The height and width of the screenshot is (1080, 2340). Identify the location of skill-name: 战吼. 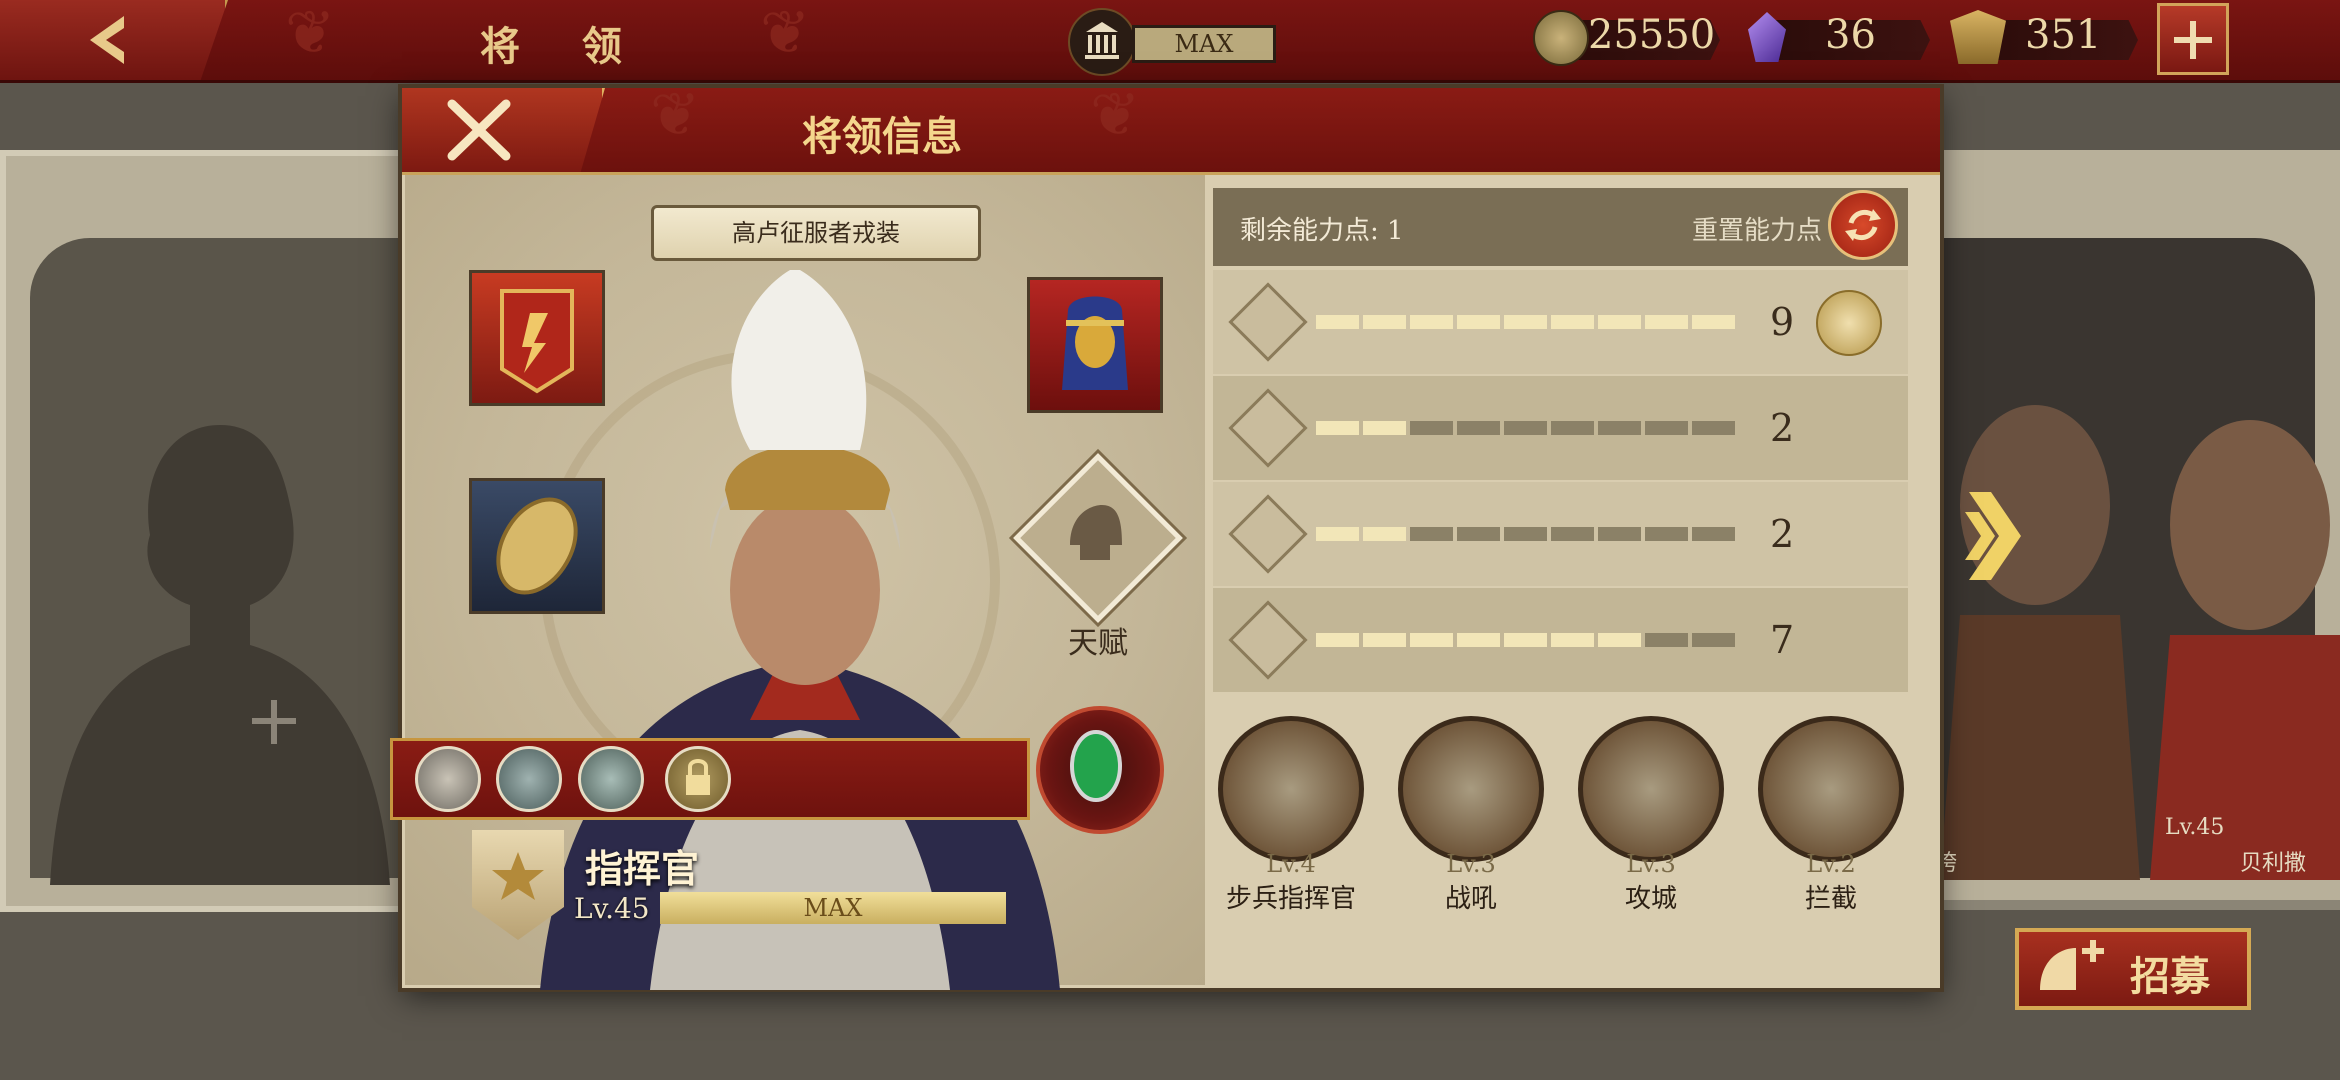
(1470, 899).